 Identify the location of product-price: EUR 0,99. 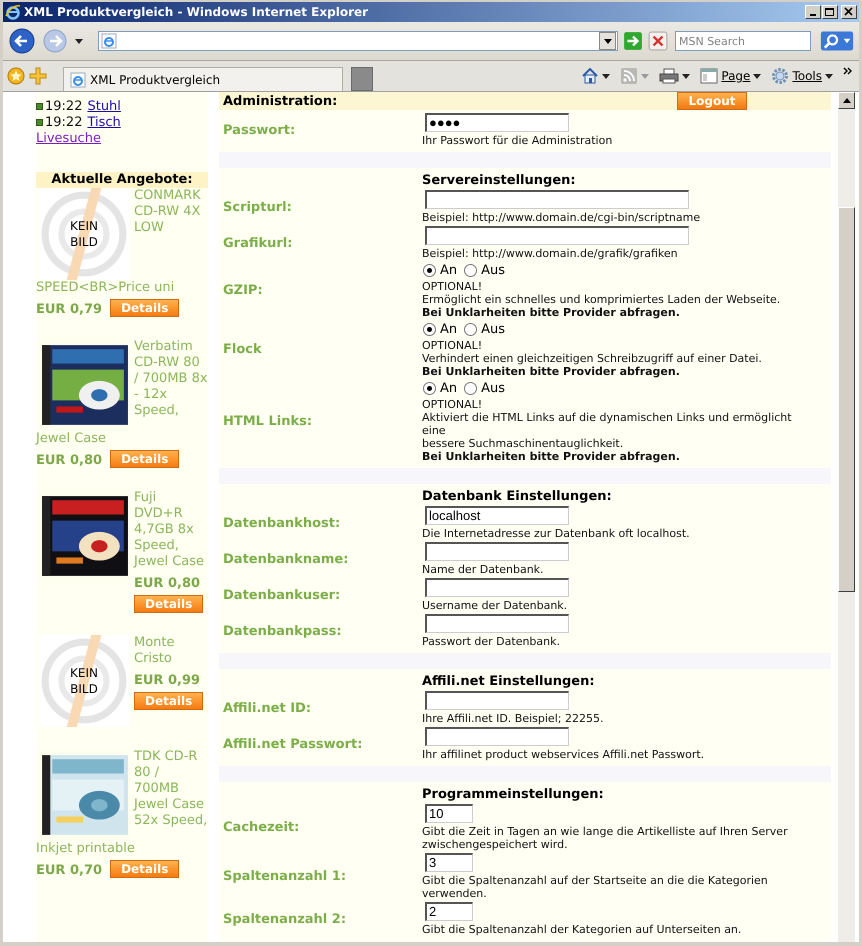
(167, 680).